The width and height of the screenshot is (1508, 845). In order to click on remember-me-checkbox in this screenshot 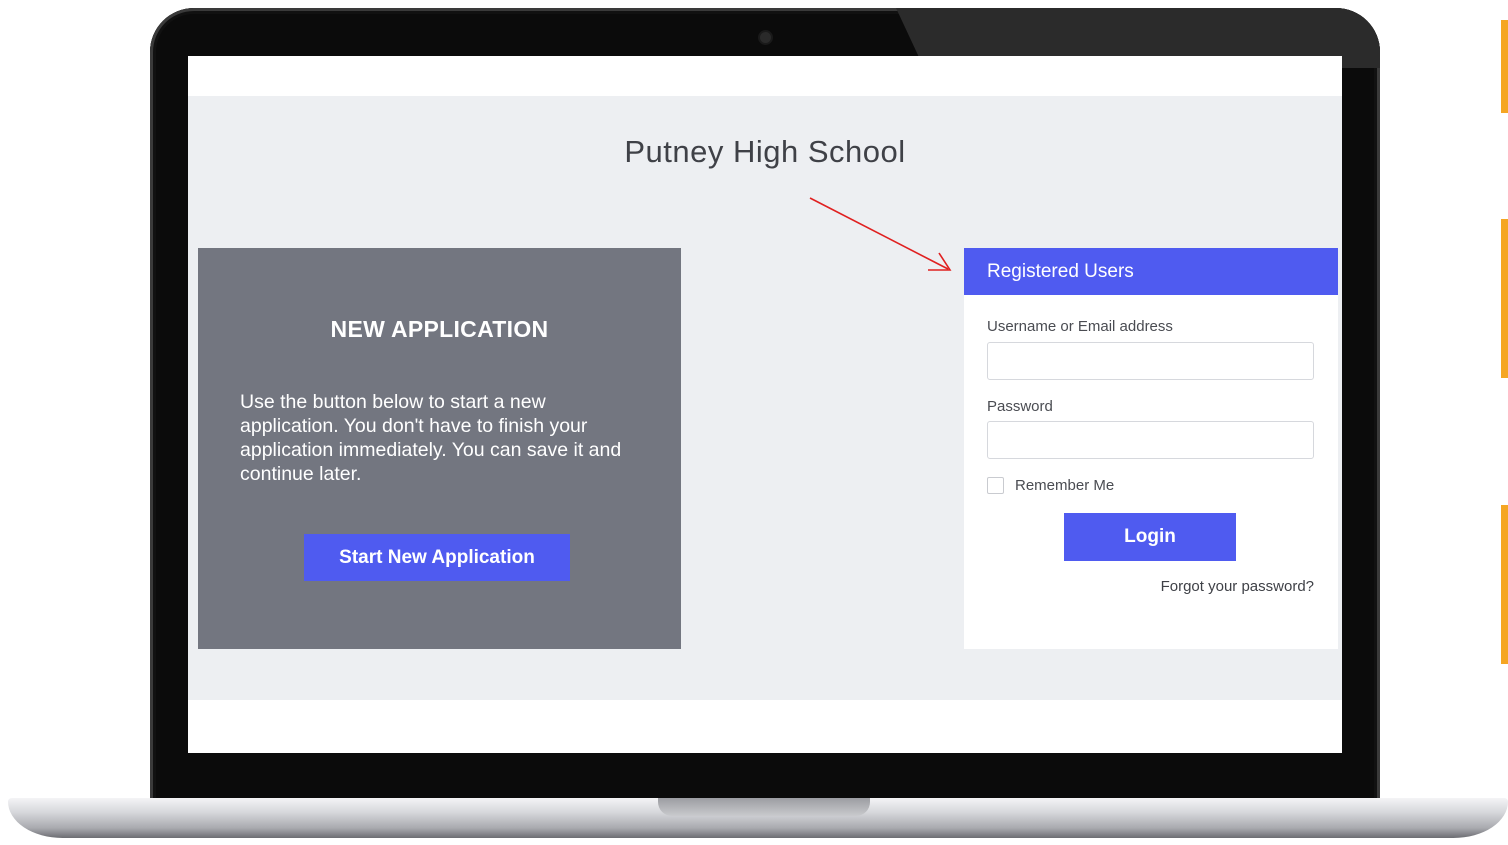, I will do `click(995, 485)`.